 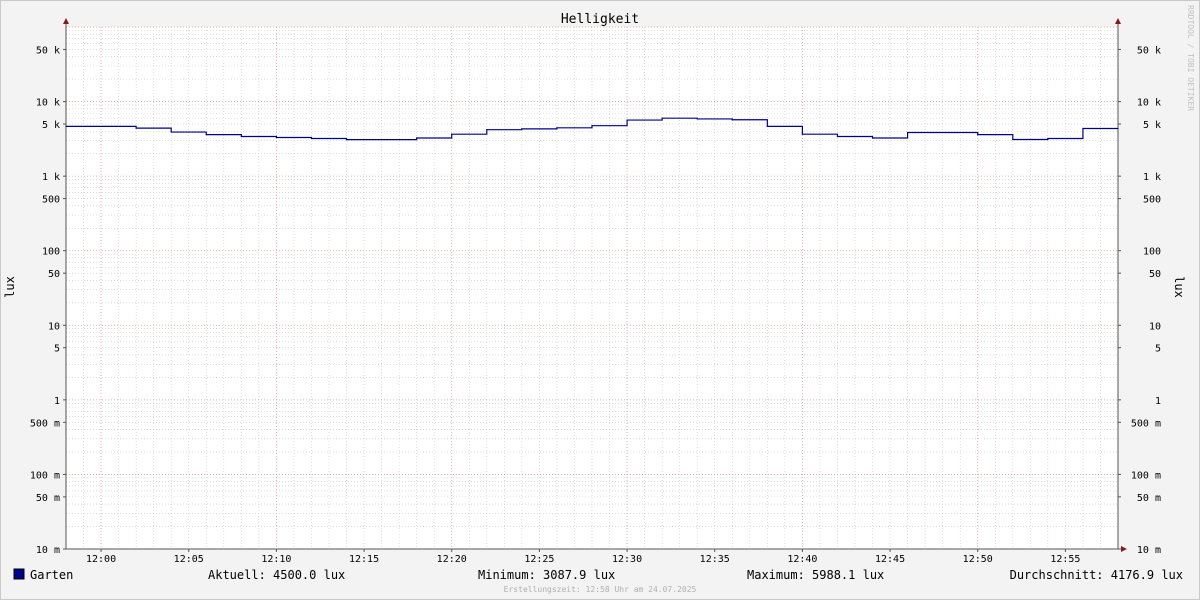 I want to click on chart-title: Helligkeit, so click(x=600, y=19).